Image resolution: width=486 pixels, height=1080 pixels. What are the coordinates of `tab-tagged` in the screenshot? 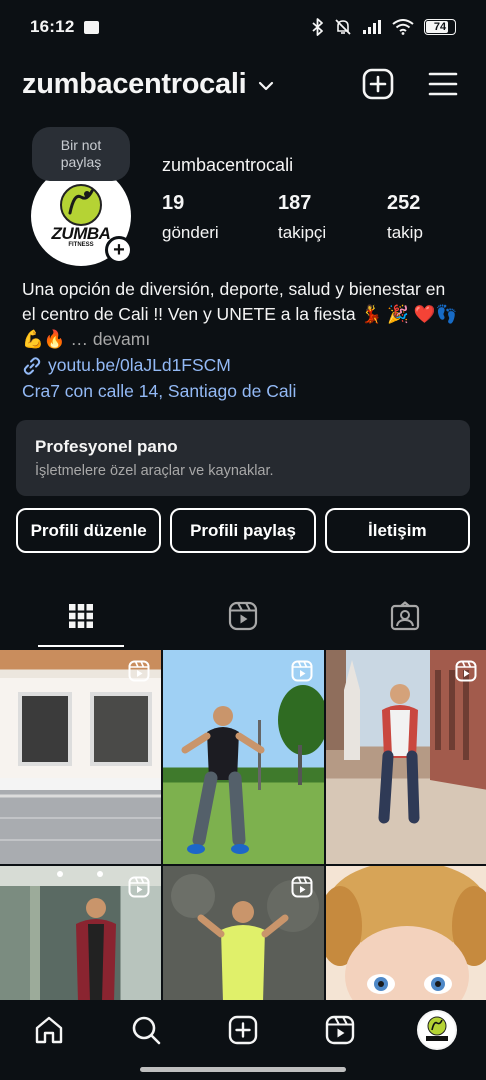 It's located at (405, 616).